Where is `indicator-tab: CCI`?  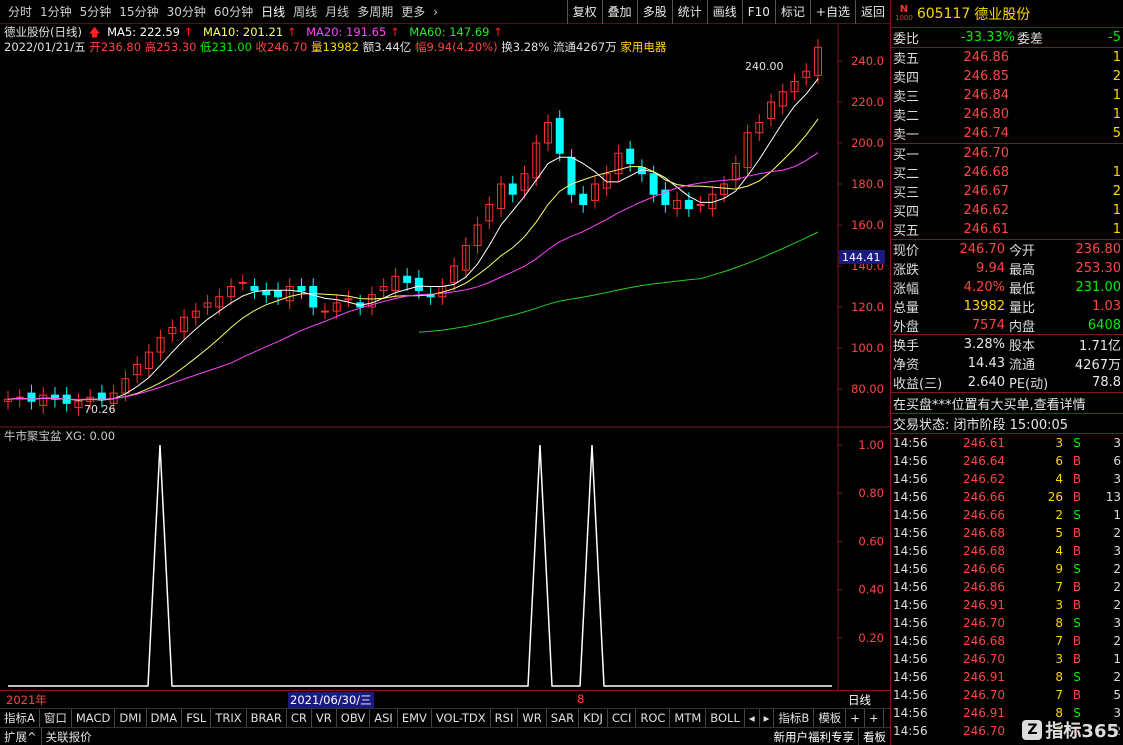
indicator-tab: CCI is located at coordinates (622, 717).